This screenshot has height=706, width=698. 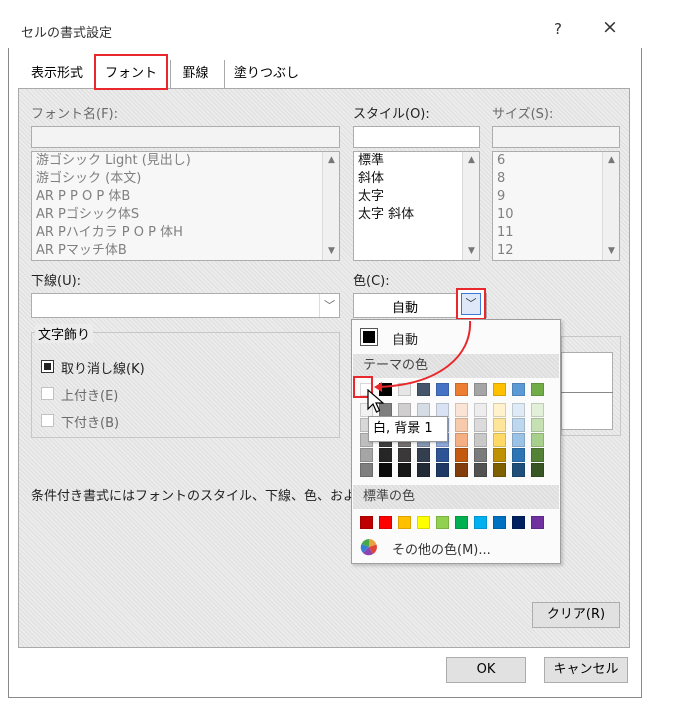 What do you see at coordinates (89, 394) in the screenshot?
I see `superscript-label: 上付き(E)` at bounding box center [89, 394].